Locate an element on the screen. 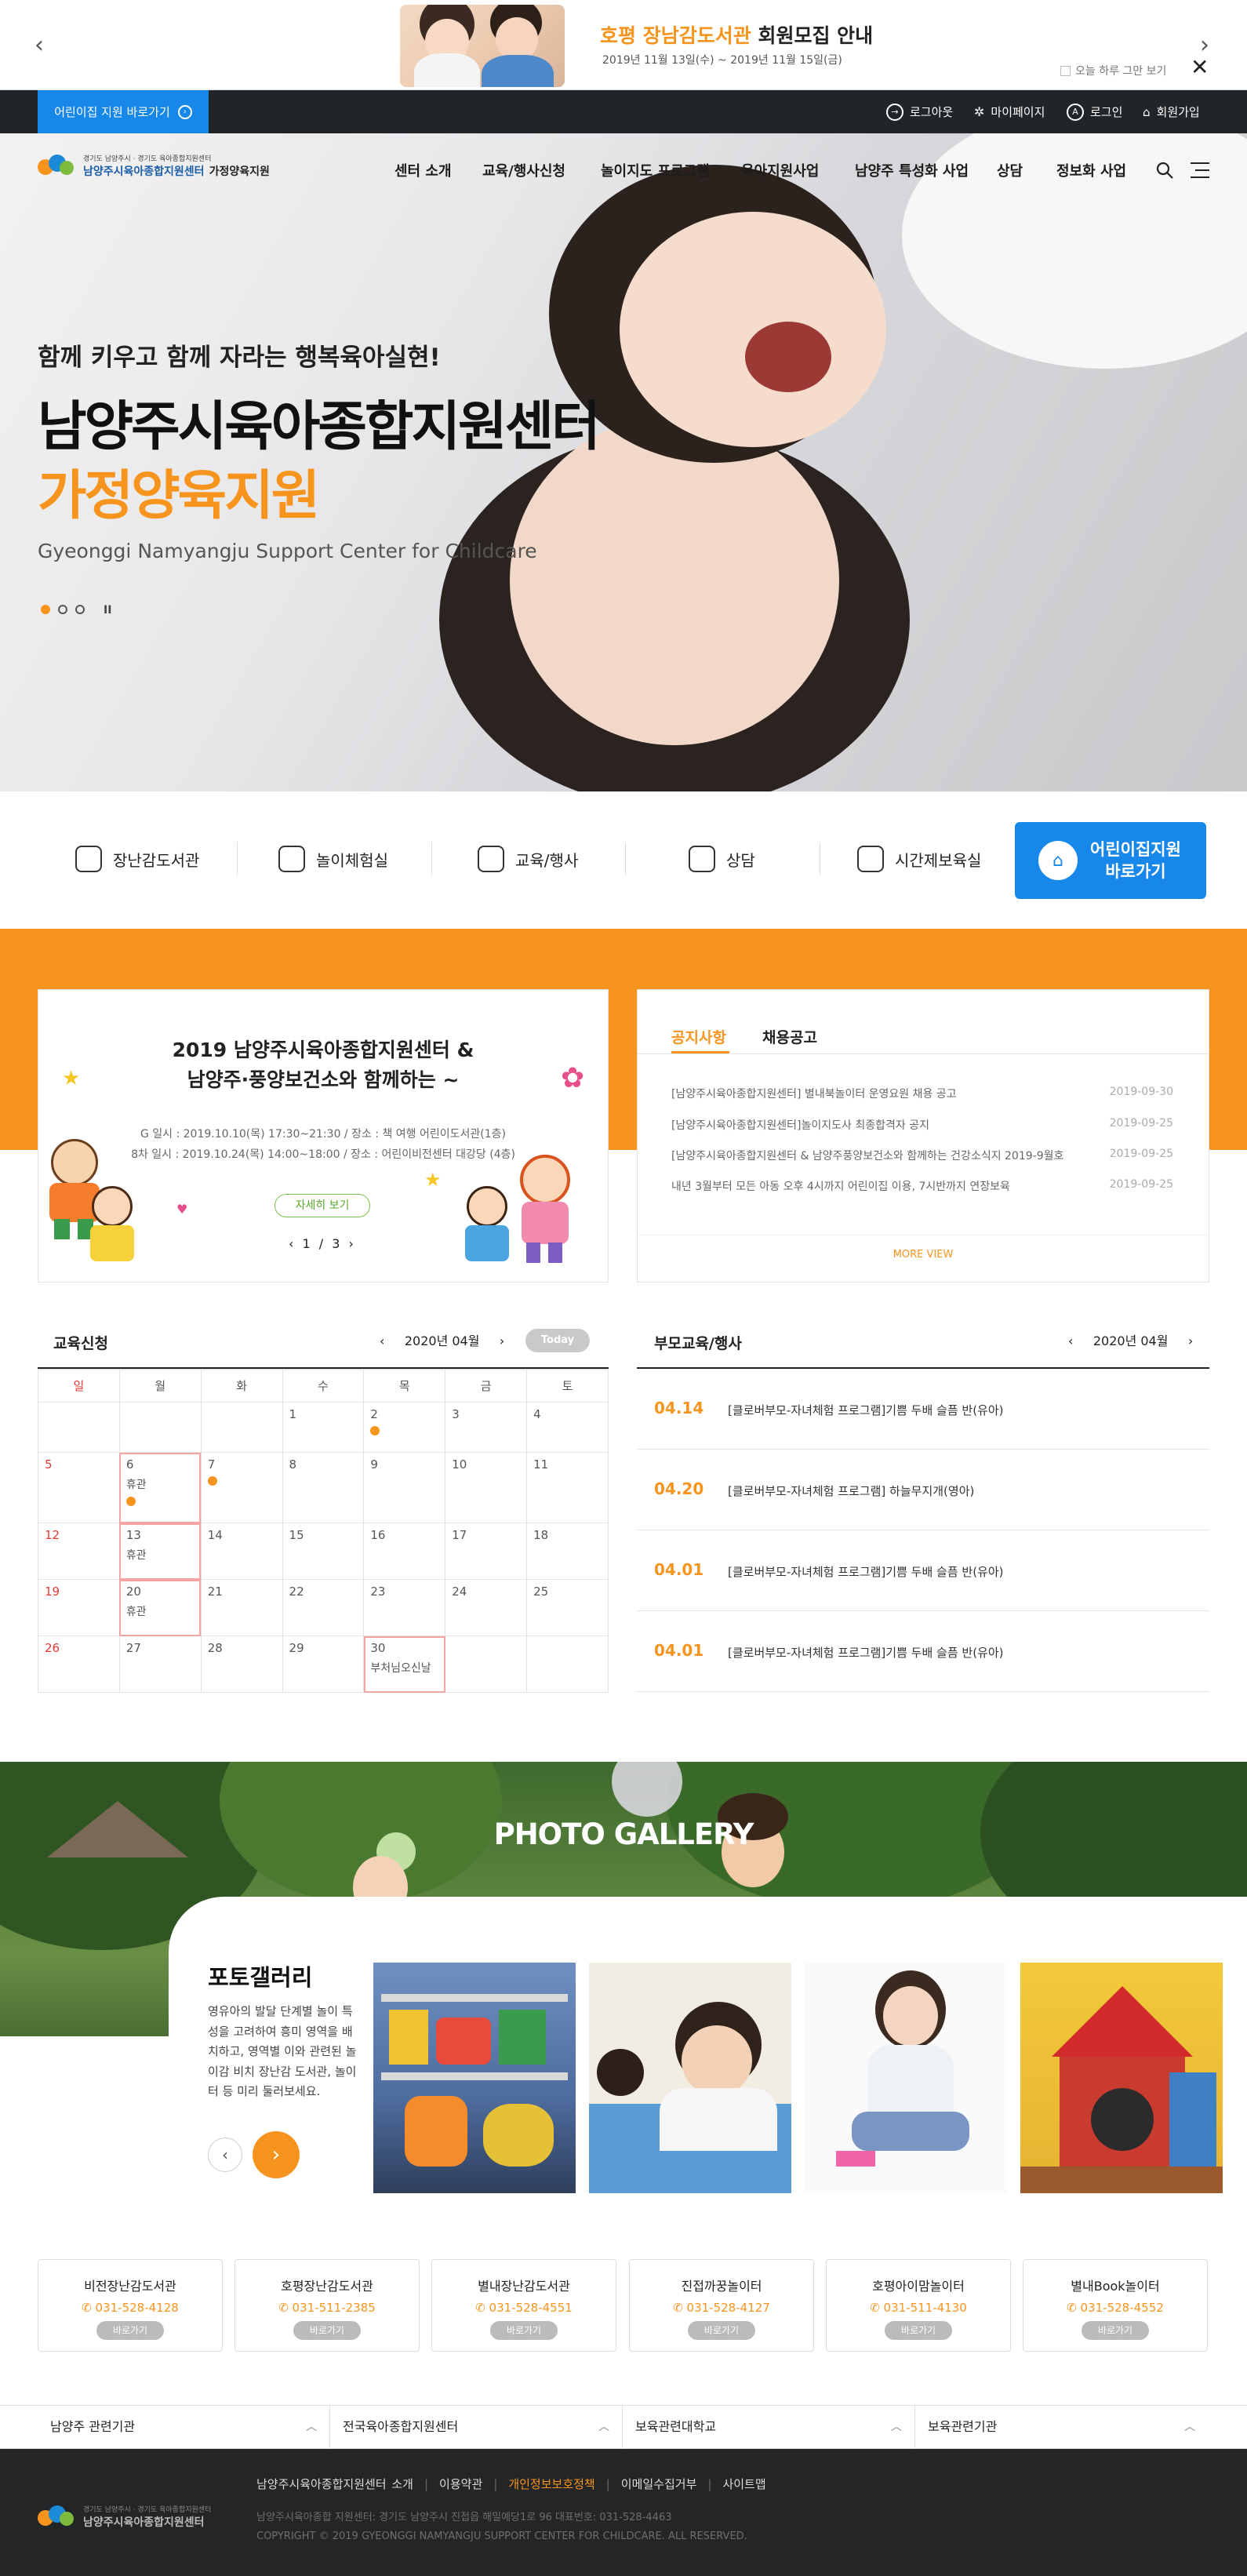 The image size is (1247, 2576). checkbox-icon is located at coordinates (1065, 70).